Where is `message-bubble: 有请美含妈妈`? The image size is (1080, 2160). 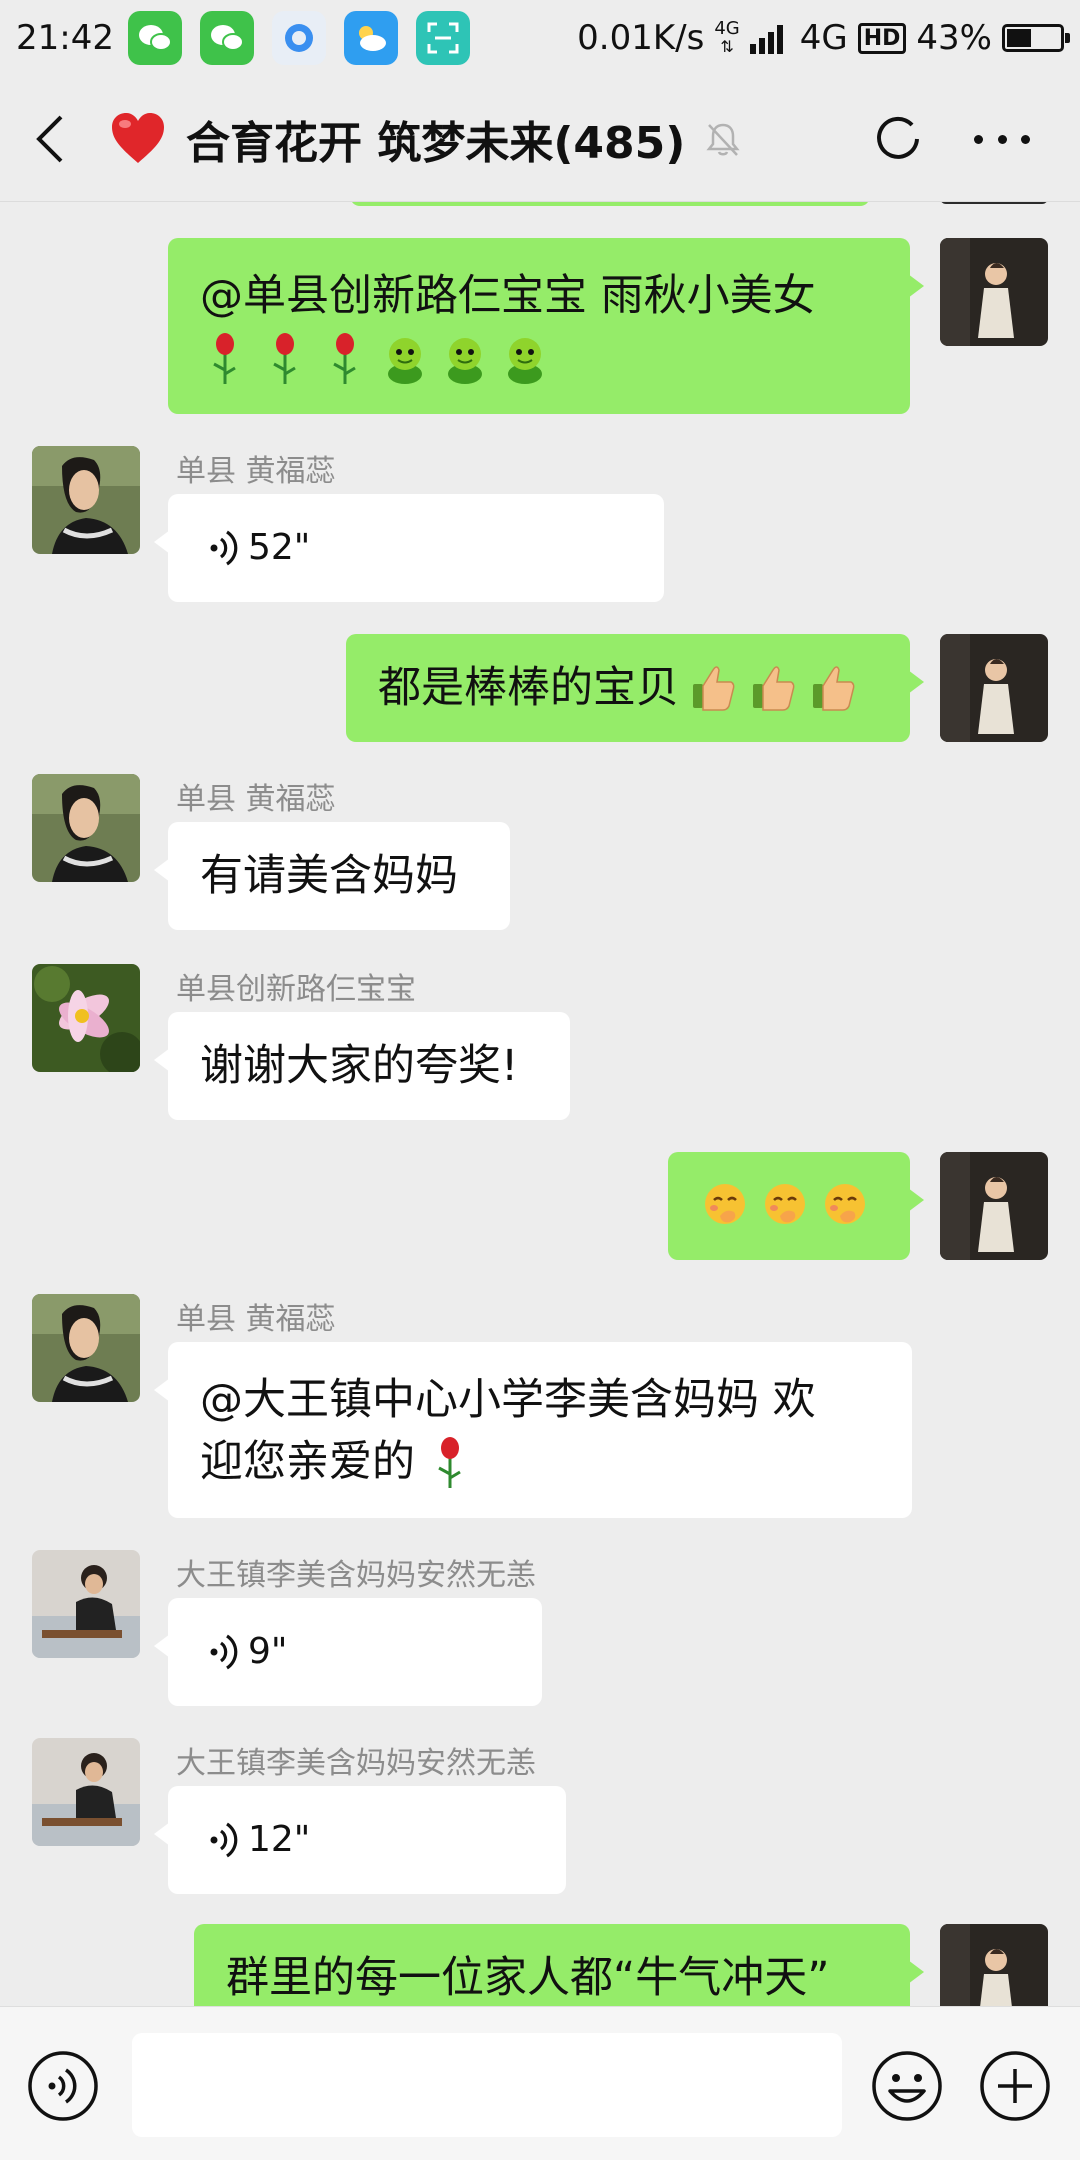 message-bubble: 有请美含妈妈 is located at coordinates (332, 876).